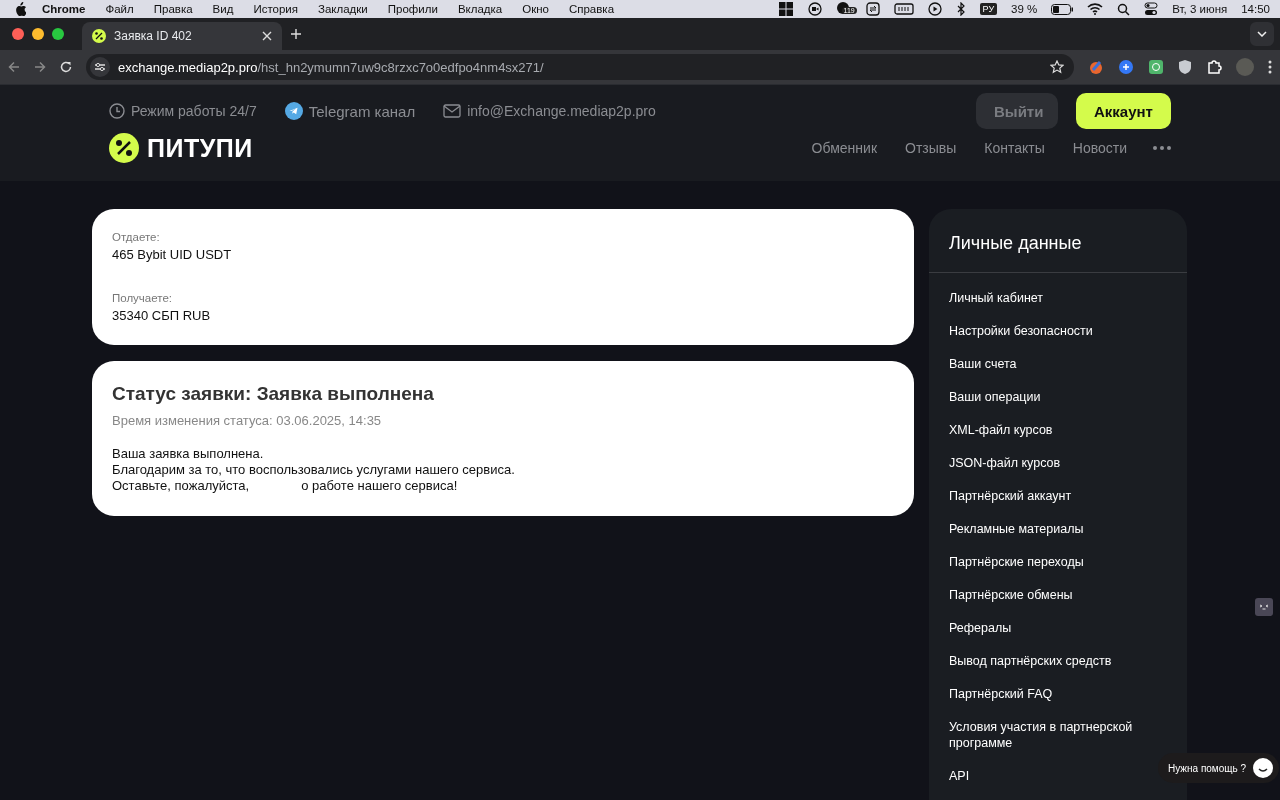 The width and height of the screenshot is (1280, 800). I want to click on sync-icon, so click(872, 9).